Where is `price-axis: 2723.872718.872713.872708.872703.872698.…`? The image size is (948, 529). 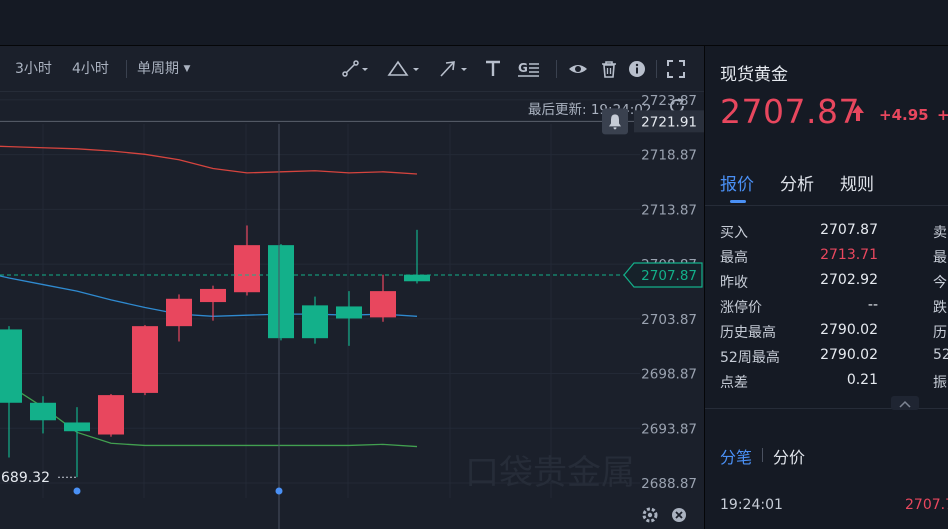 price-axis: 2723.872718.872713.872708.872703.872698.… is located at coordinates (663, 292).